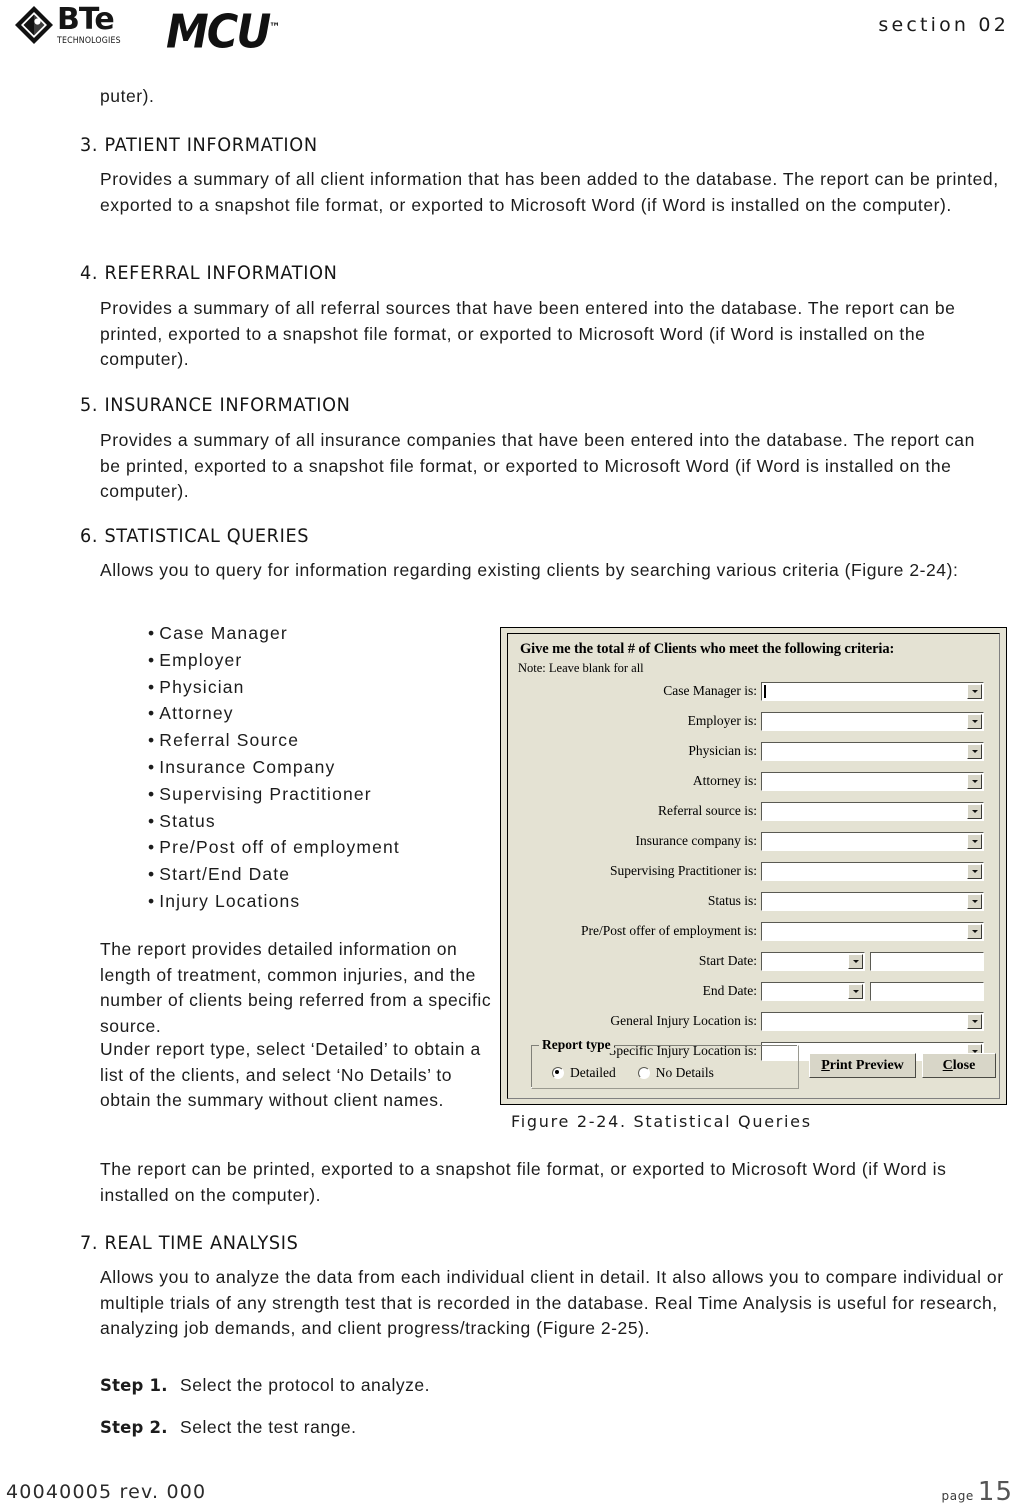 The height and width of the screenshot is (1511, 1025). Describe the element at coordinates (866, 1065) in the screenshot. I see `print-preview-label-rest: rint Preview` at that location.